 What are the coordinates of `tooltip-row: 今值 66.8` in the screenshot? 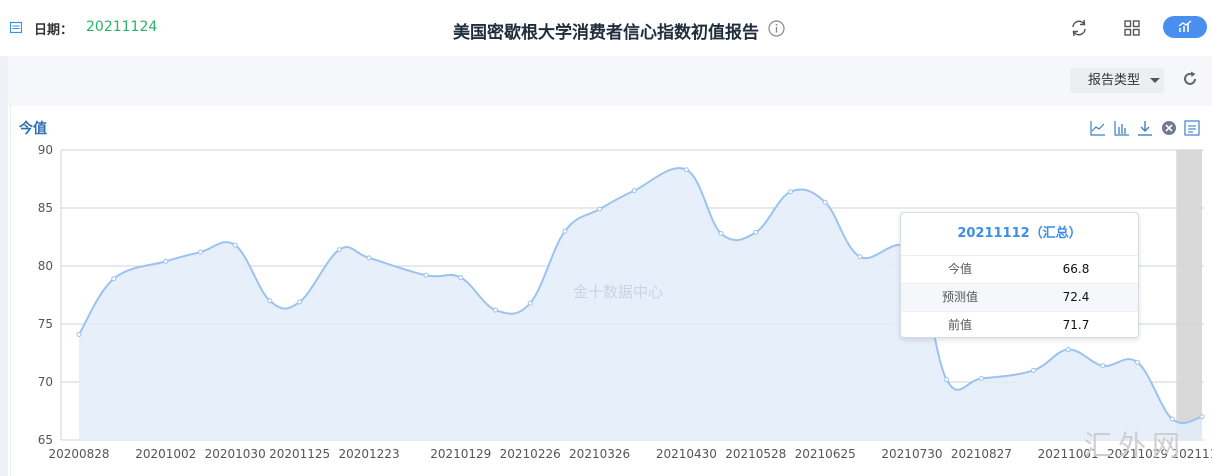 It's located at (1019, 270).